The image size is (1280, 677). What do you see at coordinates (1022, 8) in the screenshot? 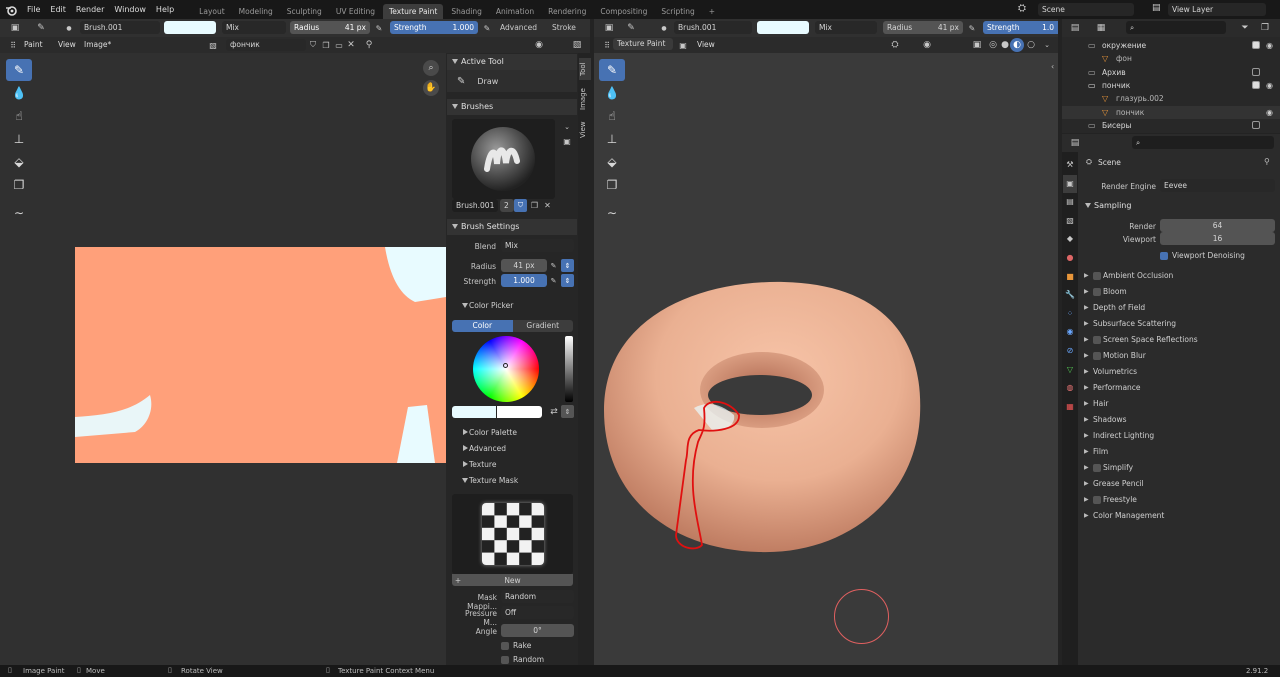
I see `scene-icon: ⛭` at bounding box center [1022, 8].